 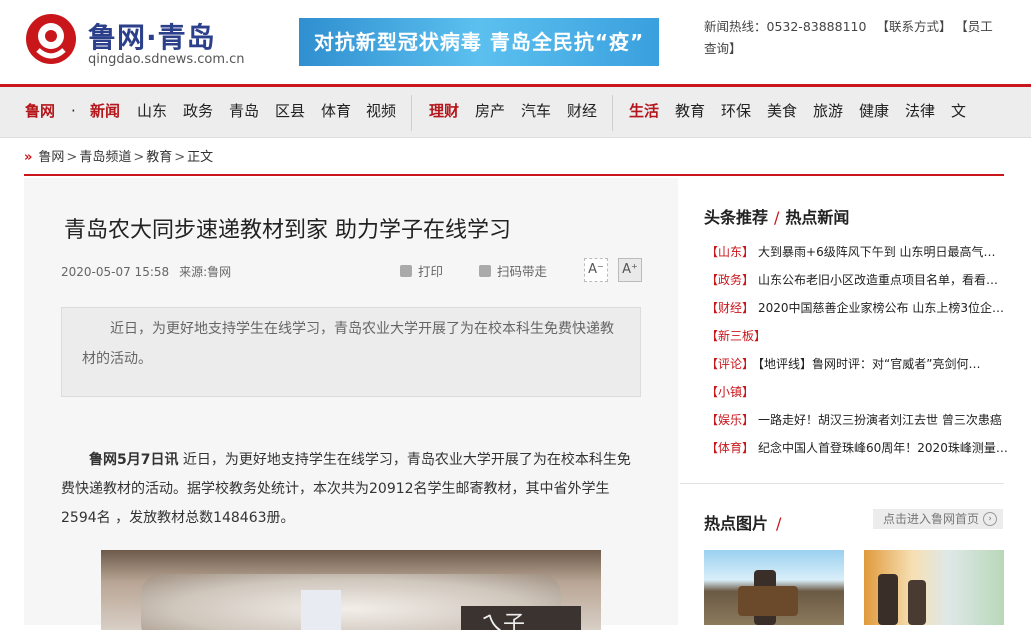 What do you see at coordinates (51, 157) in the screenshot?
I see `breadcrumb-luwang: 鲁网` at bounding box center [51, 157].